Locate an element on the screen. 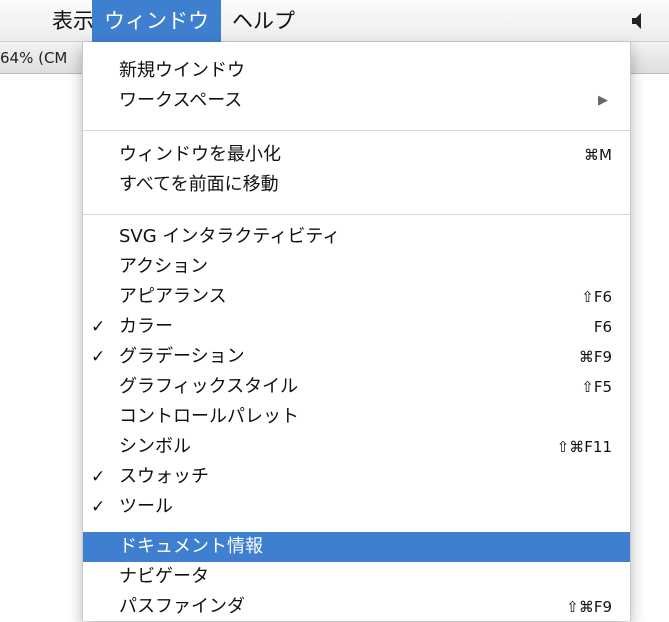  menu-item-actions: アクション is located at coordinates (356, 267).